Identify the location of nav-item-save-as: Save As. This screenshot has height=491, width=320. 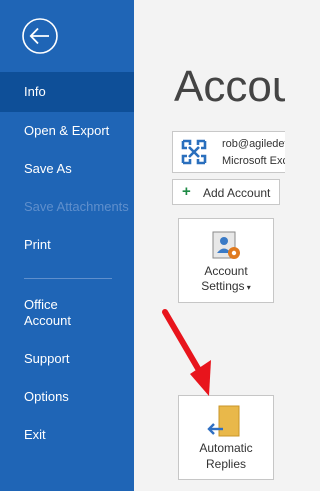
(67, 169).